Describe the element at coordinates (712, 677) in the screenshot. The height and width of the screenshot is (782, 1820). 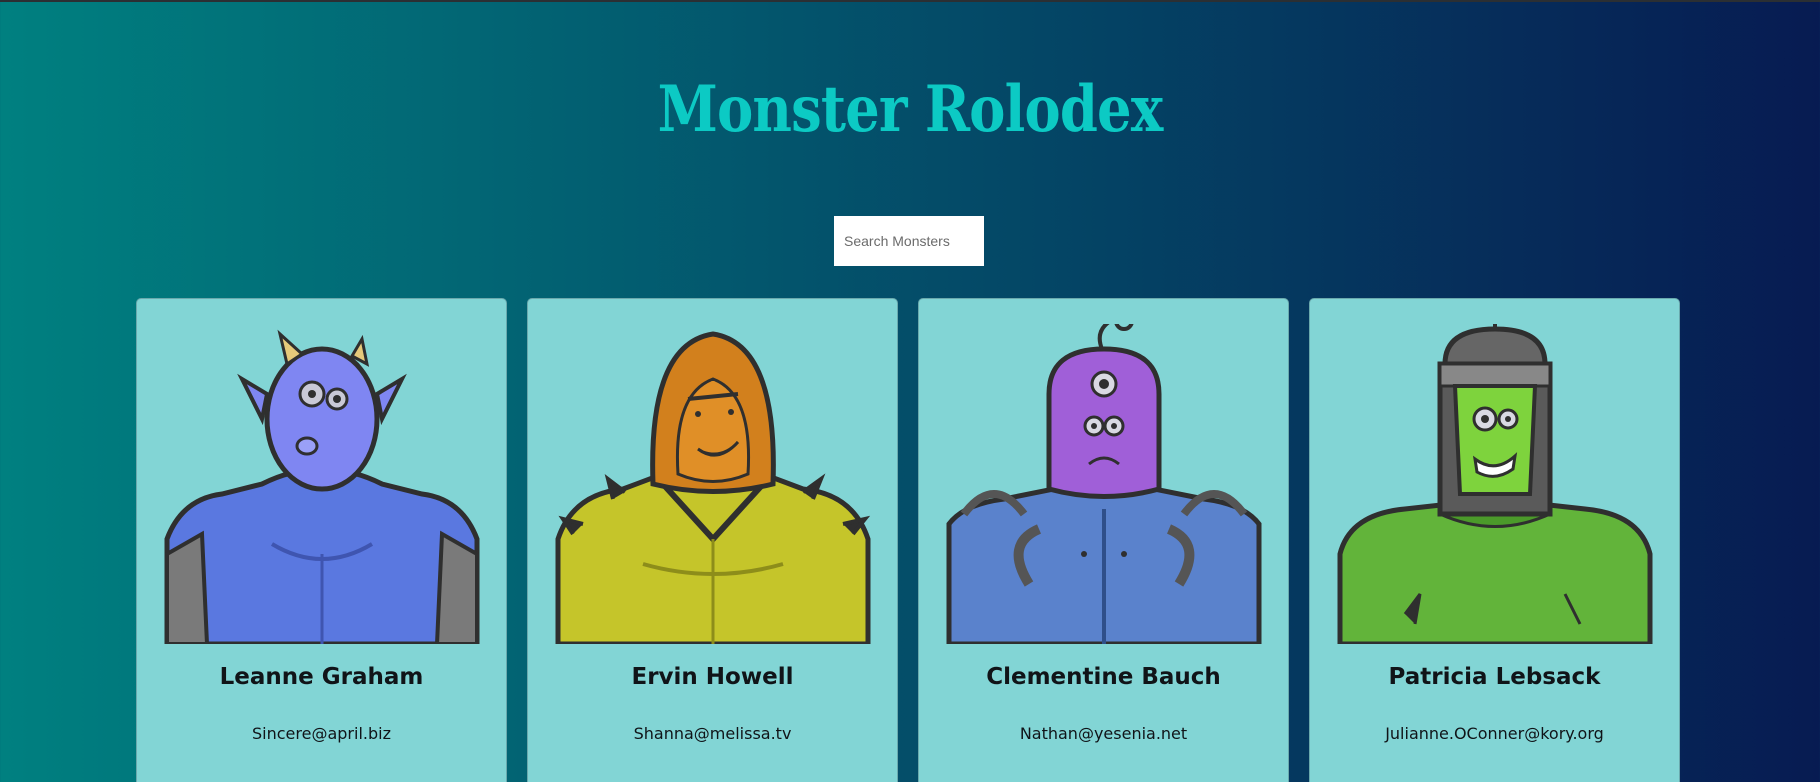
I see `monster-name: Ervin Howell` at that location.